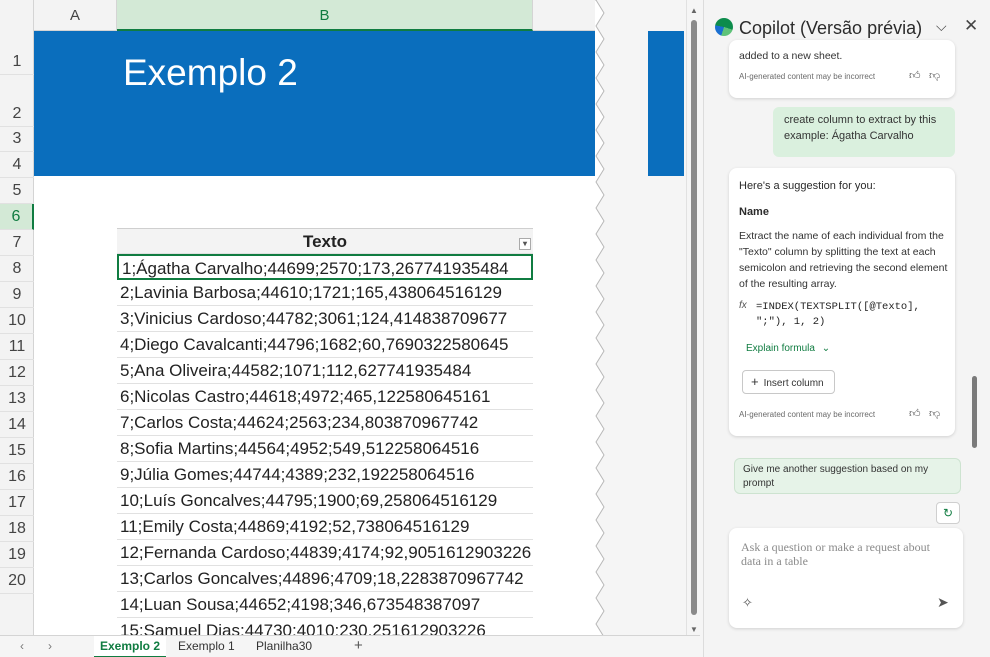 The image size is (990, 657). What do you see at coordinates (17, 399) in the screenshot?
I see `row-header: 13` at bounding box center [17, 399].